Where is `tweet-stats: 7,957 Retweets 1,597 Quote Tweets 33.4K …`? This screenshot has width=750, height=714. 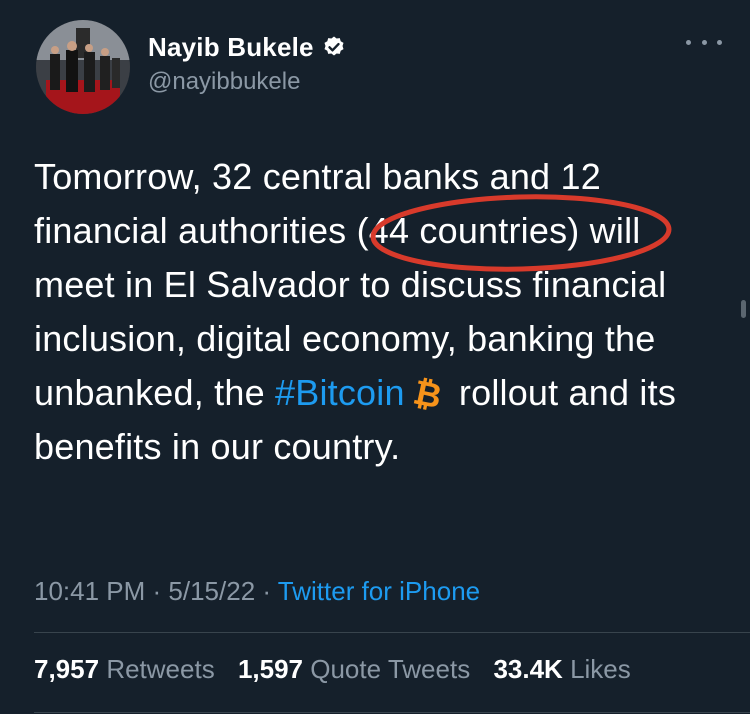 tweet-stats: 7,957 Retweets 1,597 Quote Tweets 33.4K … is located at coordinates (340, 669).